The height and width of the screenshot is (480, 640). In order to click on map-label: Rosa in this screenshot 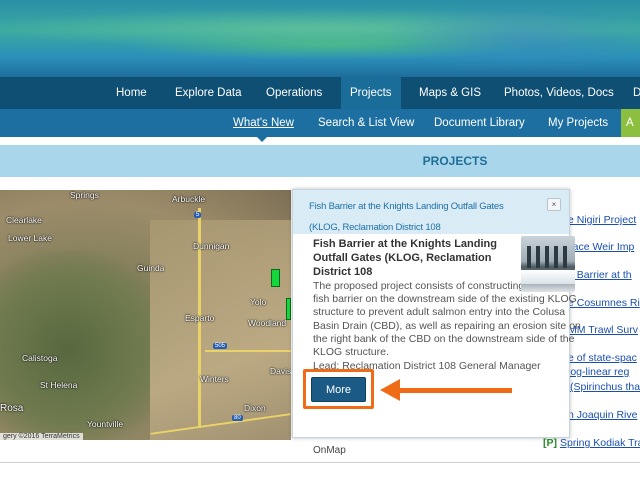, I will do `click(12, 408)`.